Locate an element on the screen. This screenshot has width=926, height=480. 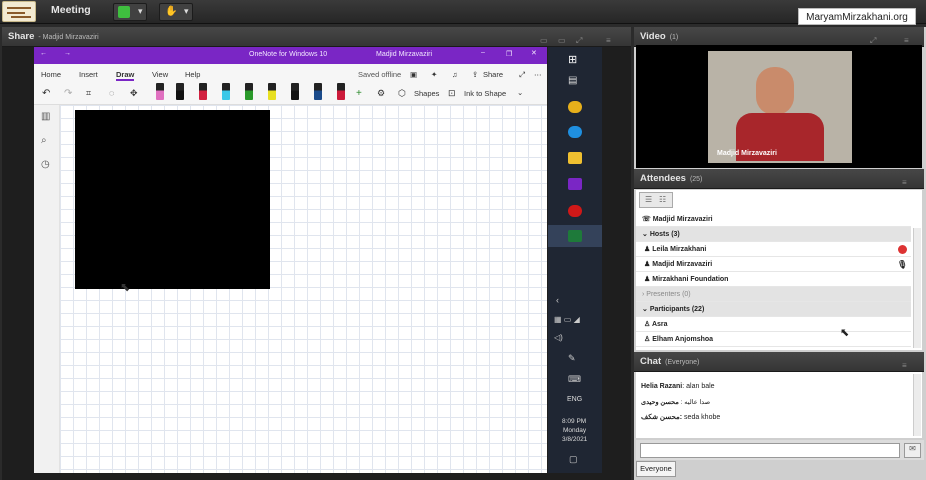
user-name: Madjid Mirzavaziri is located at coordinates (404, 54).